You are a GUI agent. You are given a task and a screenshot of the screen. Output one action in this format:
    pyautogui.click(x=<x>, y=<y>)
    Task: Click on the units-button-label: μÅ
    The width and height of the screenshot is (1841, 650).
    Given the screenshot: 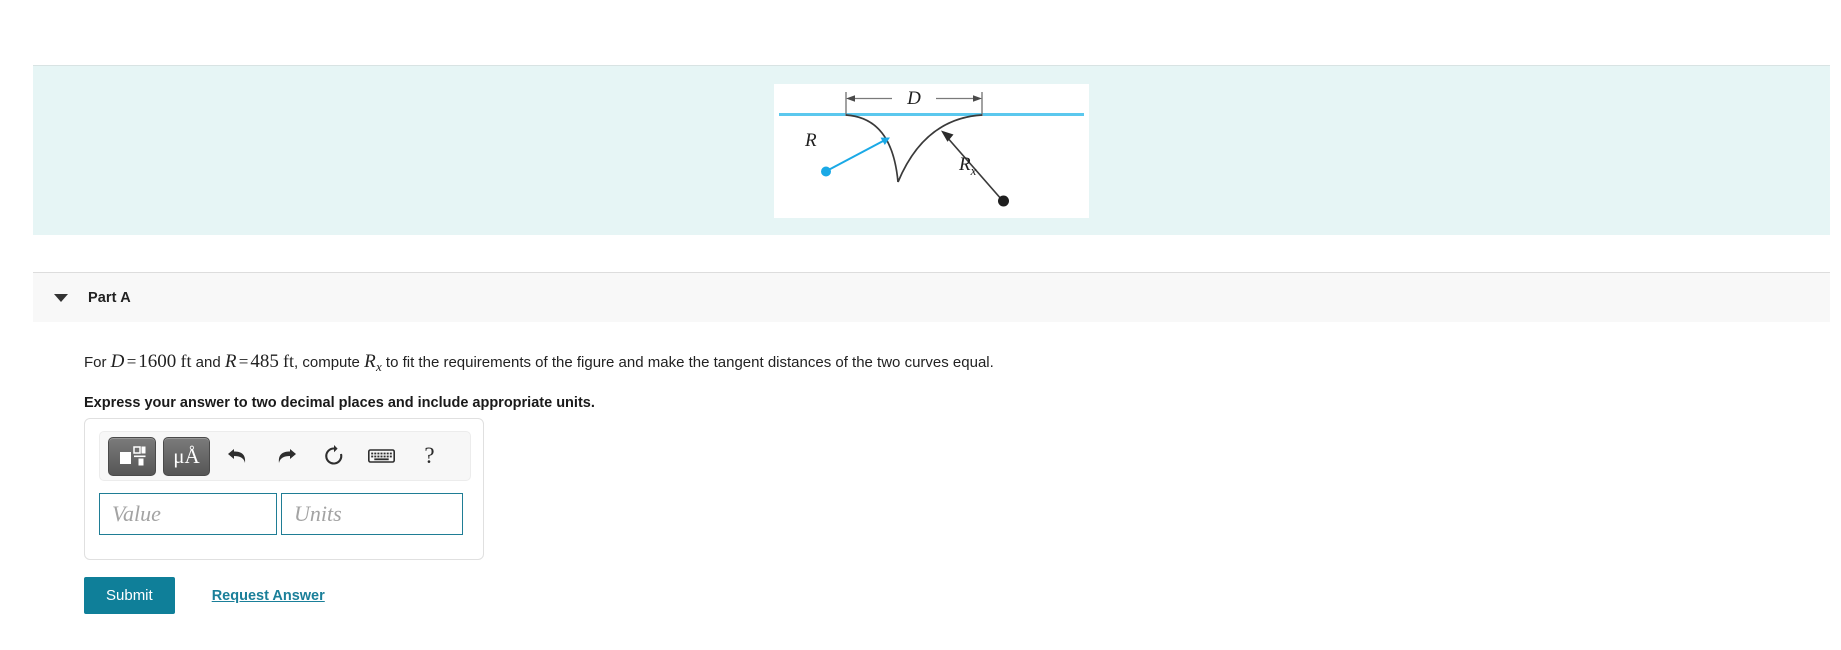 What is the action you would take?
    pyautogui.click(x=186, y=455)
    